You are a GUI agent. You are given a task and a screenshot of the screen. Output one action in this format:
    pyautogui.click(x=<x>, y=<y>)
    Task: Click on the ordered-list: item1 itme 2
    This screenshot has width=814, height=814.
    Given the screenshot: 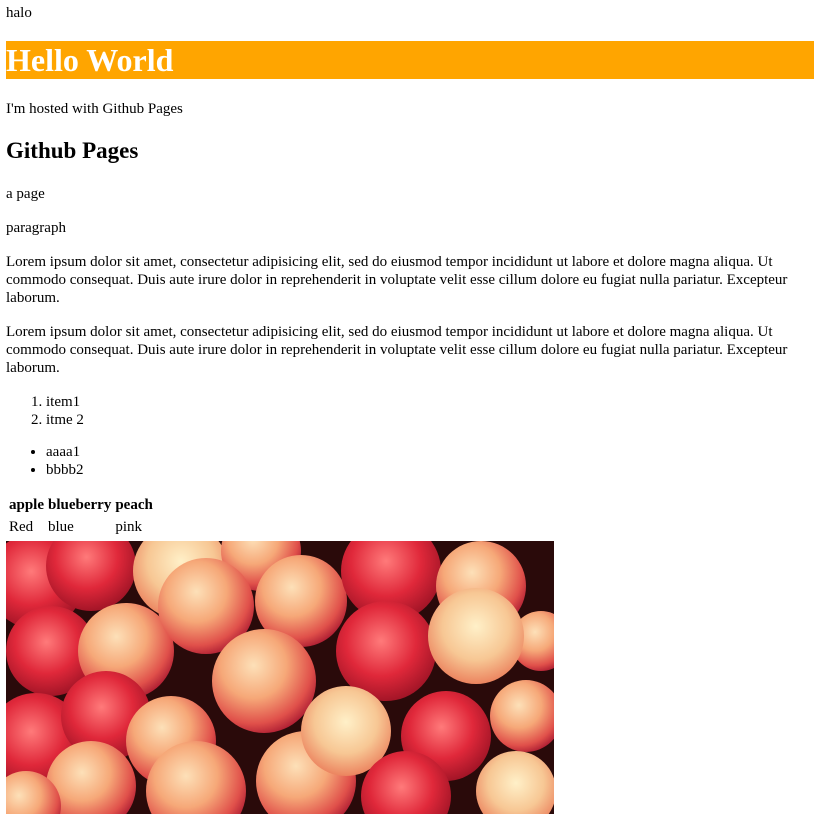 What is the action you would take?
    pyautogui.click(x=410, y=411)
    